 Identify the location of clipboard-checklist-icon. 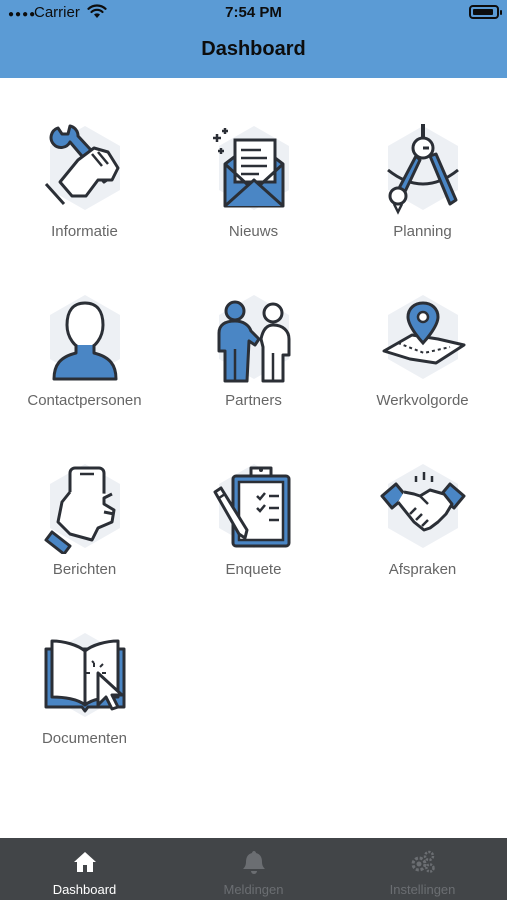
(252, 506).